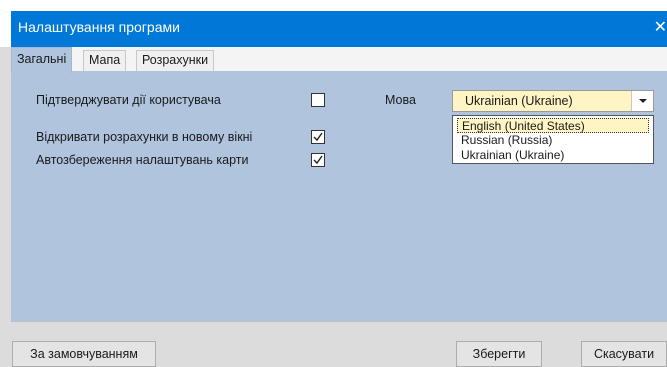  Describe the element at coordinates (142, 160) in the screenshot. I see `autosave-map-label: Автозбереження налаштувань карти` at that location.